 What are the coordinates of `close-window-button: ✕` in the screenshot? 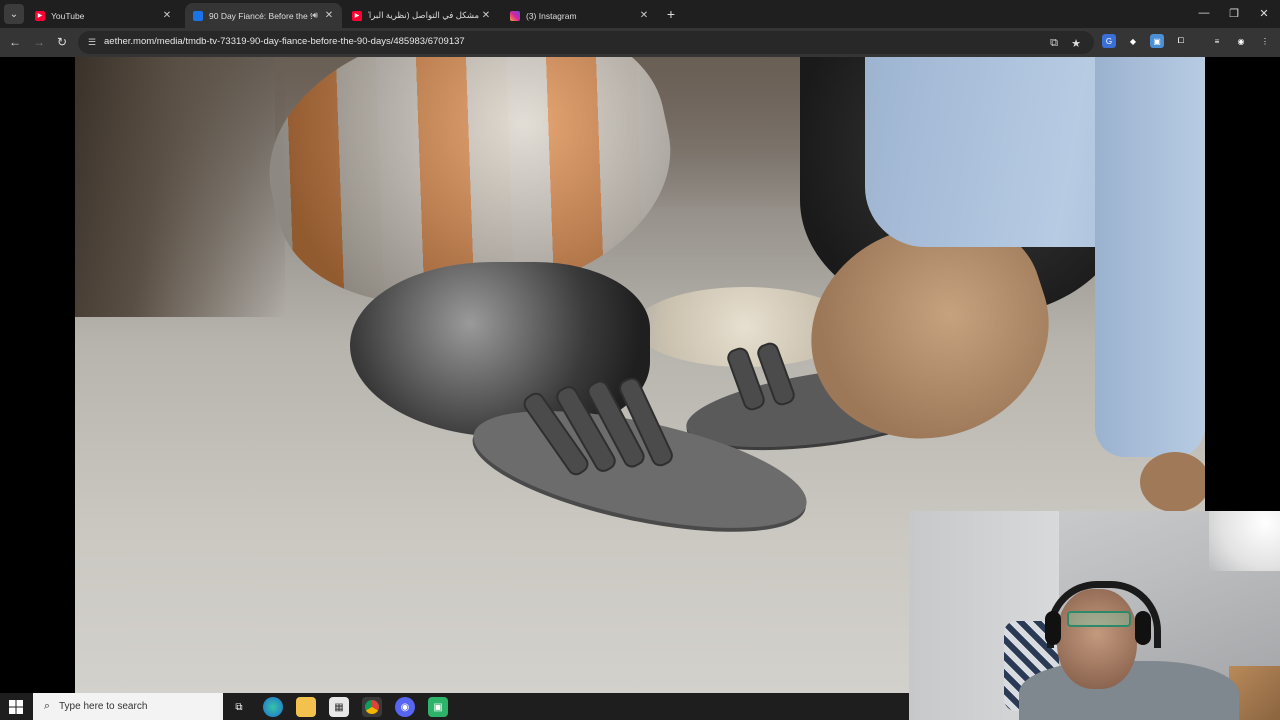 It's located at (1264, 13).